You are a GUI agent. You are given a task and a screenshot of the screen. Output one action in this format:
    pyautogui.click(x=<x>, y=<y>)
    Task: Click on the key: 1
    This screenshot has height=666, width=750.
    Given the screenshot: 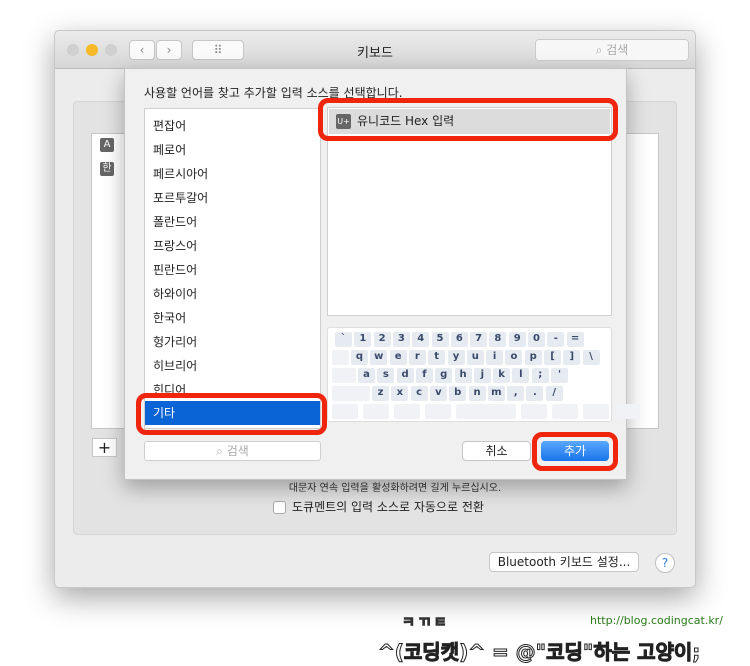 What is the action you would take?
    pyautogui.click(x=363, y=339)
    